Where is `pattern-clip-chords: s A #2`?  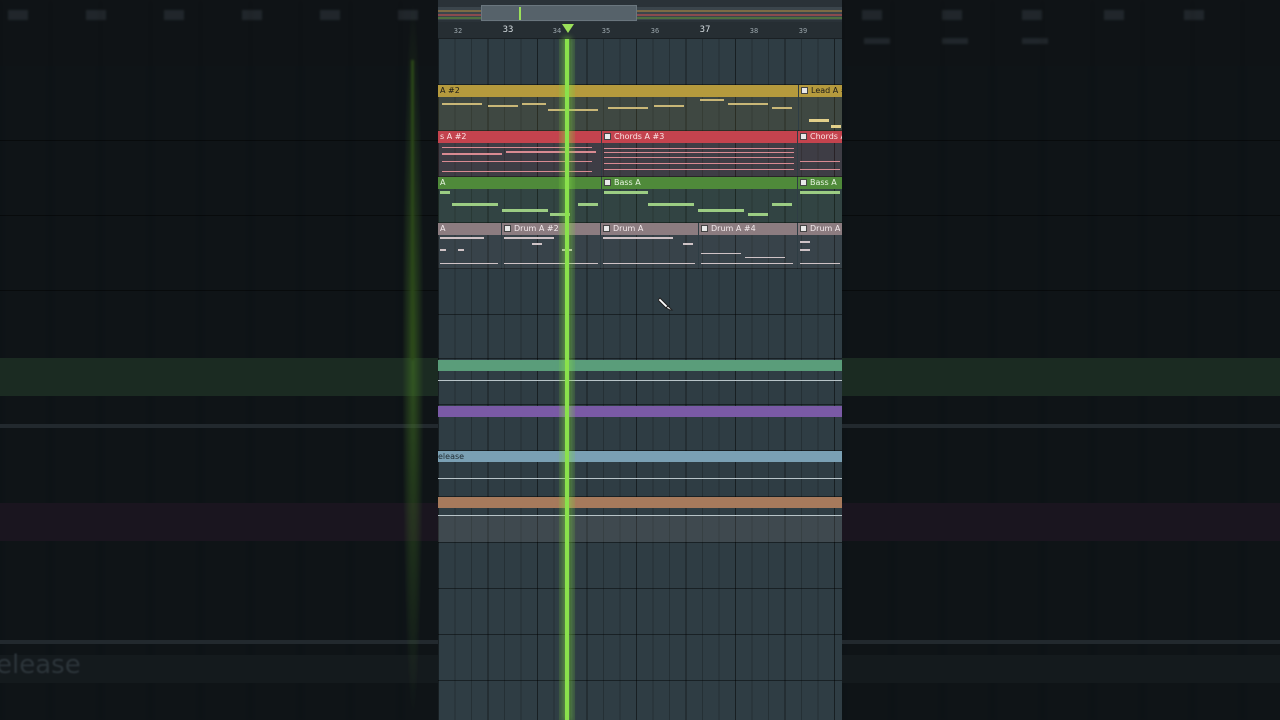
pattern-clip-chords: s A #2 is located at coordinates (519, 154).